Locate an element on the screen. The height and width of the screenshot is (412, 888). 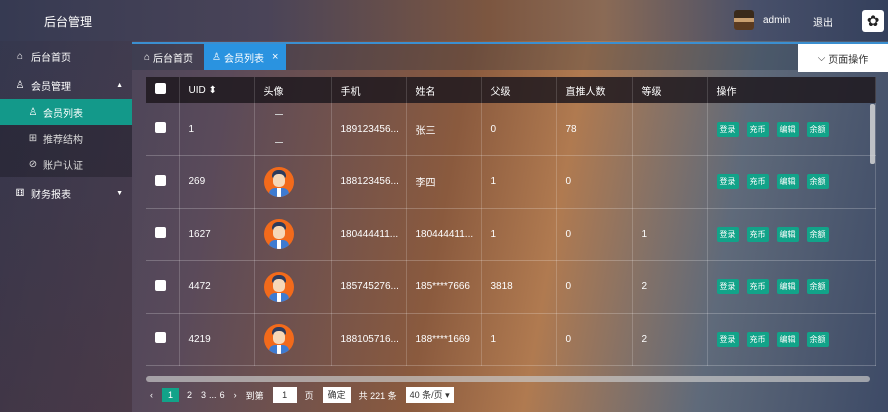
page-3: 3 is located at coordinates (203, 395).